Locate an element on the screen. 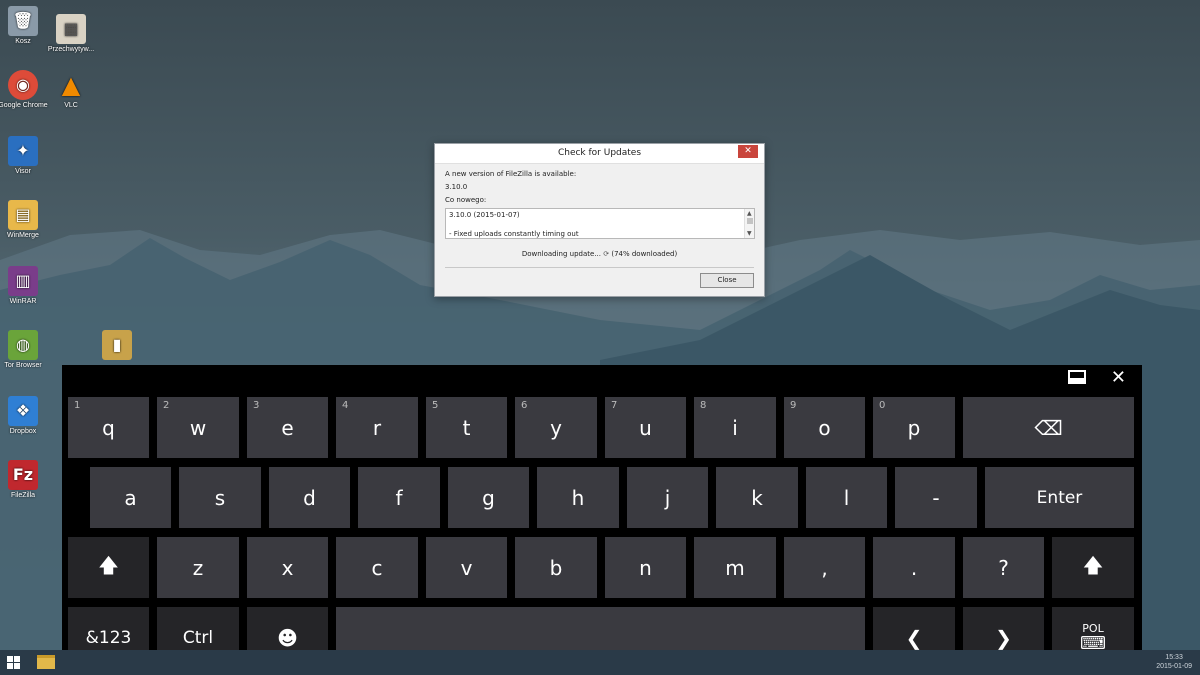 The width and height of the screenshot is (1200, 675). folder-icon: ▦ is located at coordinates (71, 29).